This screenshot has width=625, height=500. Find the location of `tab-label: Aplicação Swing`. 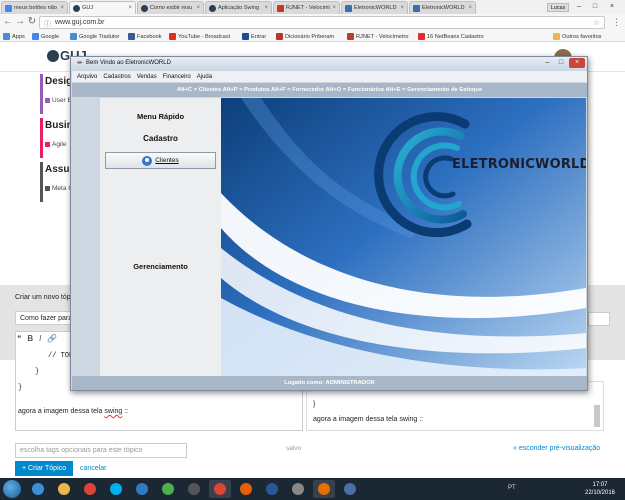

tab-label: Aplicação Swing is located at coordinates (239, 8).